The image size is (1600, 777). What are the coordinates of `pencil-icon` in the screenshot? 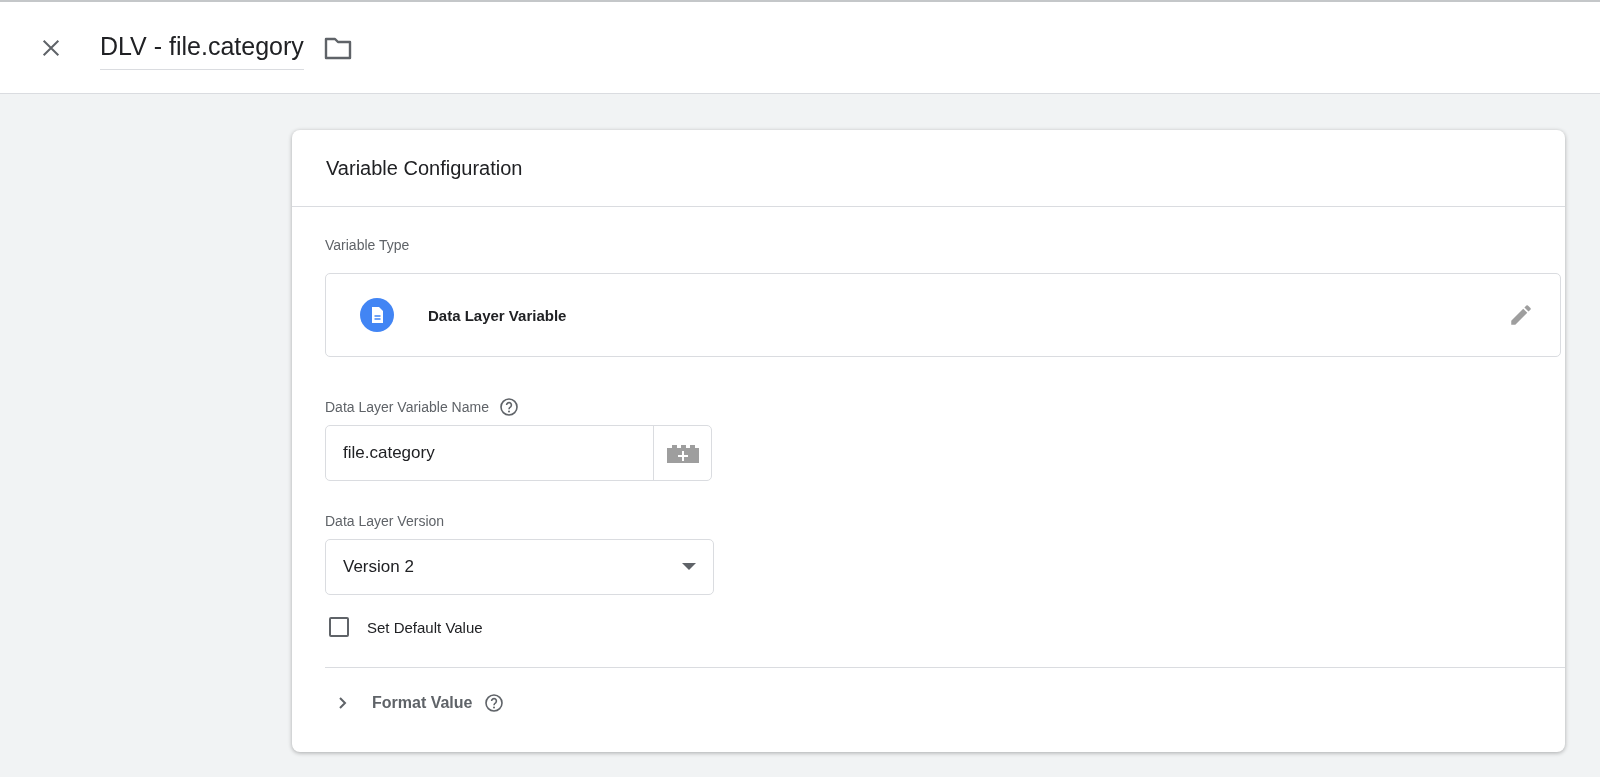 It's located at (1521, 315).